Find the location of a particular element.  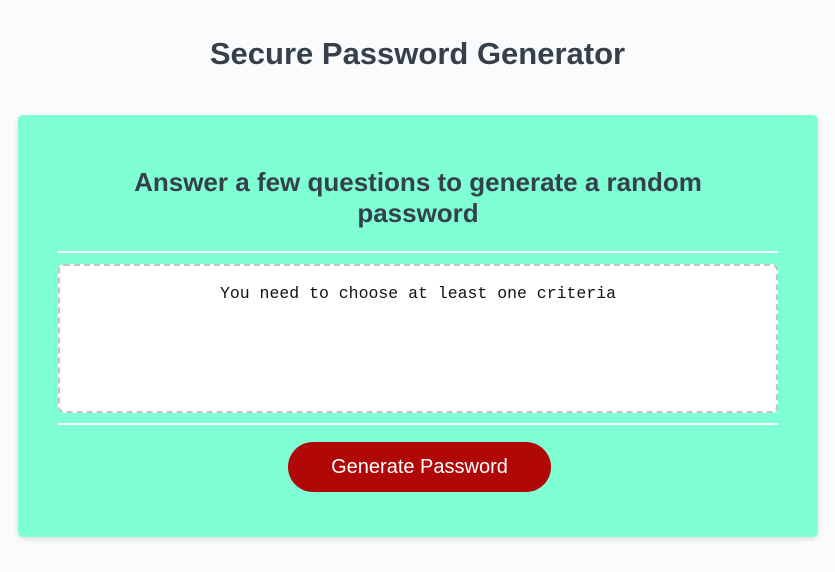

divider-top is located at coordinates (418, 252).